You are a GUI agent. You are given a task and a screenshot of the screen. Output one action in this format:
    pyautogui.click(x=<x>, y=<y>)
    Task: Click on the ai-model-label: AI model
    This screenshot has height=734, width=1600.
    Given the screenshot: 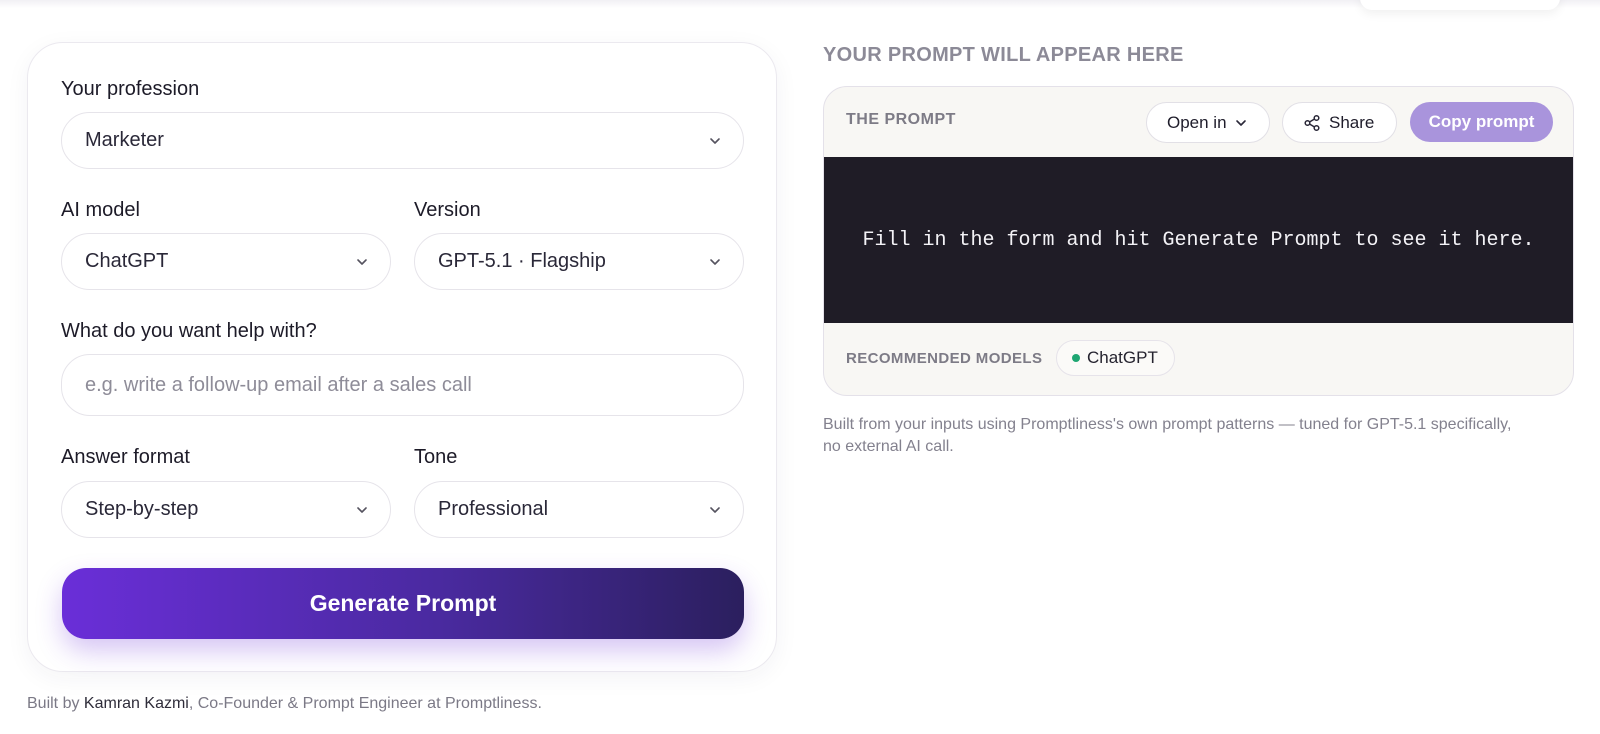 What is the action you would take?
    pyautogui.click(x=100, y=210)
    